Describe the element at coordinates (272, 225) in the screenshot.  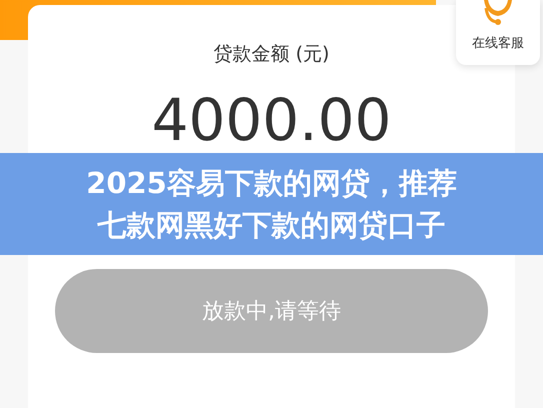
I see `title-line: 七款网黑好下款的网贷口子` at that location.